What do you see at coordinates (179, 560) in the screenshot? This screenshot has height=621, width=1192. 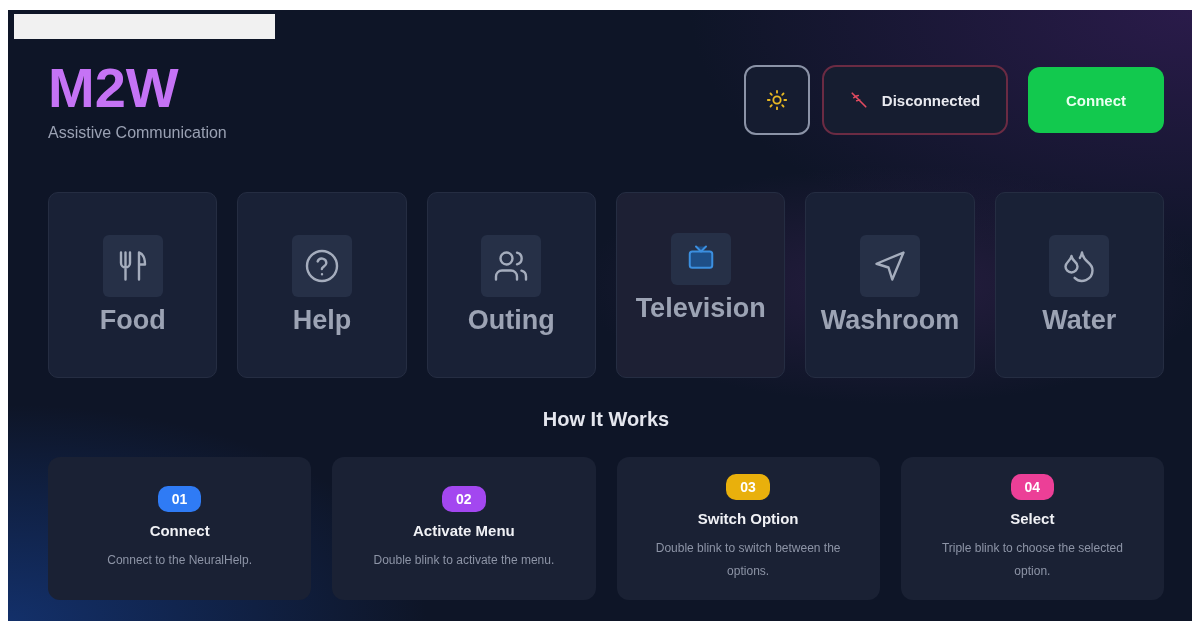 I see `step-description: Connect to the NeuralHelp.` at bounding box center [179, 560].